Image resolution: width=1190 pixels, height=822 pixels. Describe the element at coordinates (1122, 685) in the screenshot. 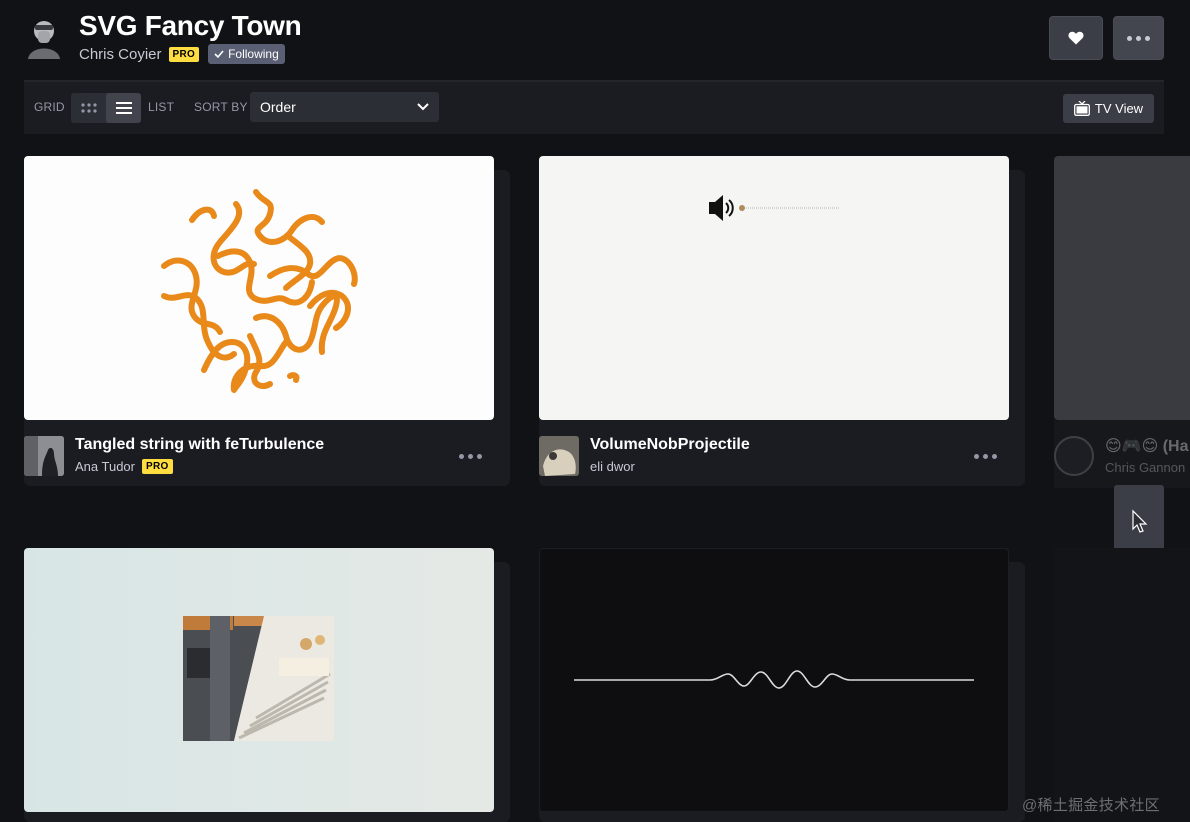

I see `card-background` at that location.